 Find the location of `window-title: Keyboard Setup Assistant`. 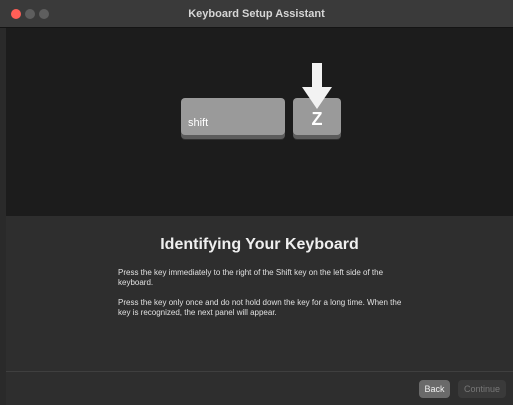

window-title: Keyboard Setup Assistant is located at coordinates (256, 14).